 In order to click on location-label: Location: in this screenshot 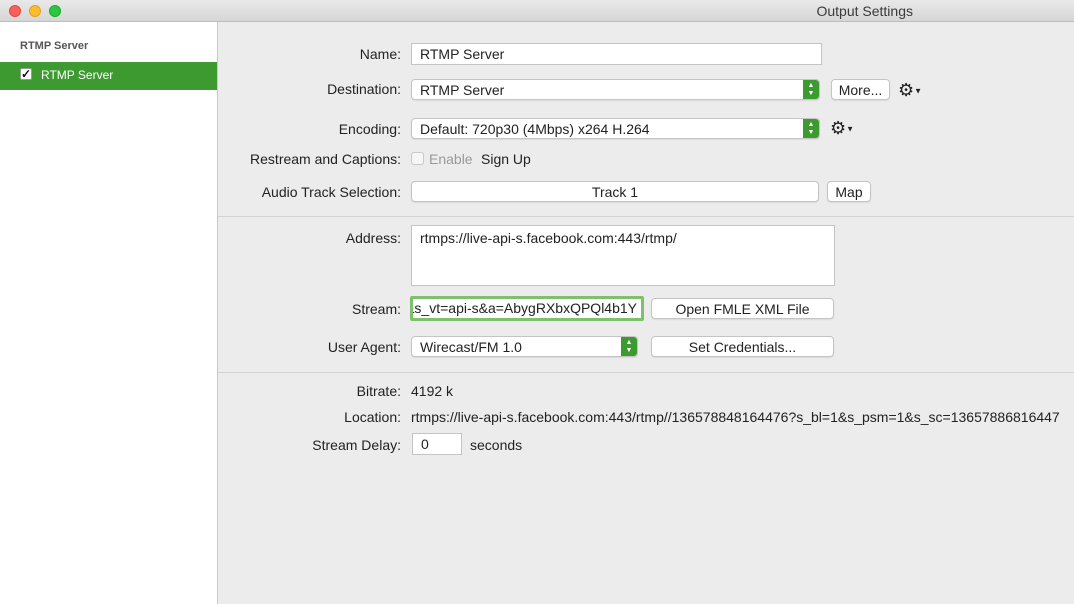, I will do `click(372, 417)`.